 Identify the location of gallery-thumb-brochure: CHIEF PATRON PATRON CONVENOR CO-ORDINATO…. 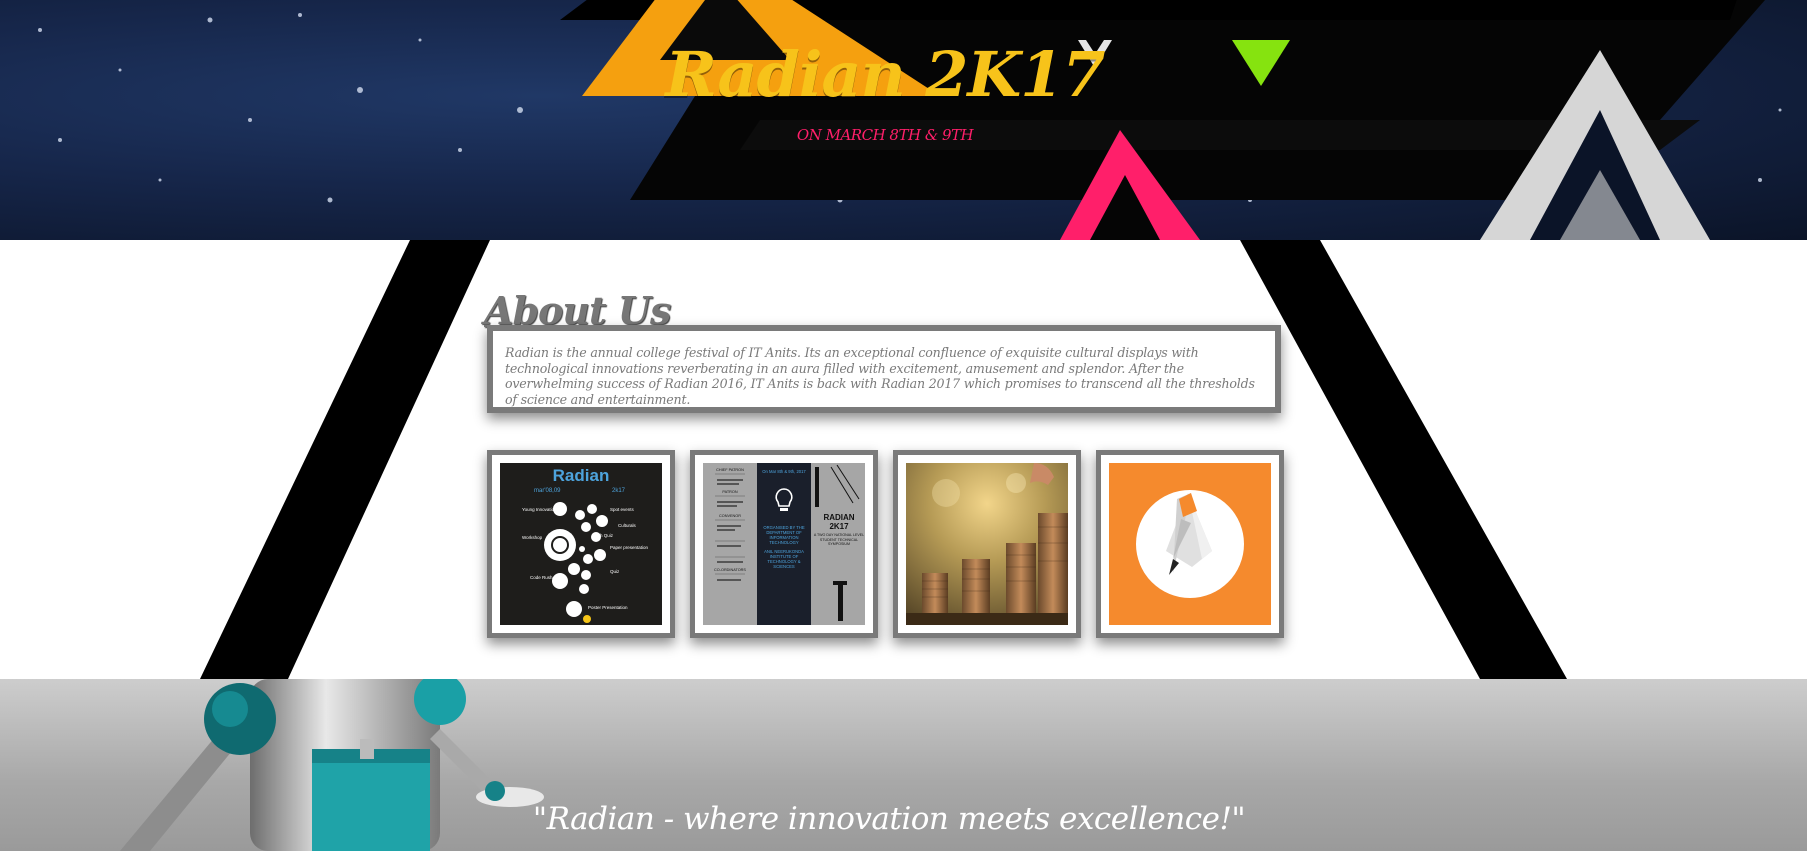
(784, 544).